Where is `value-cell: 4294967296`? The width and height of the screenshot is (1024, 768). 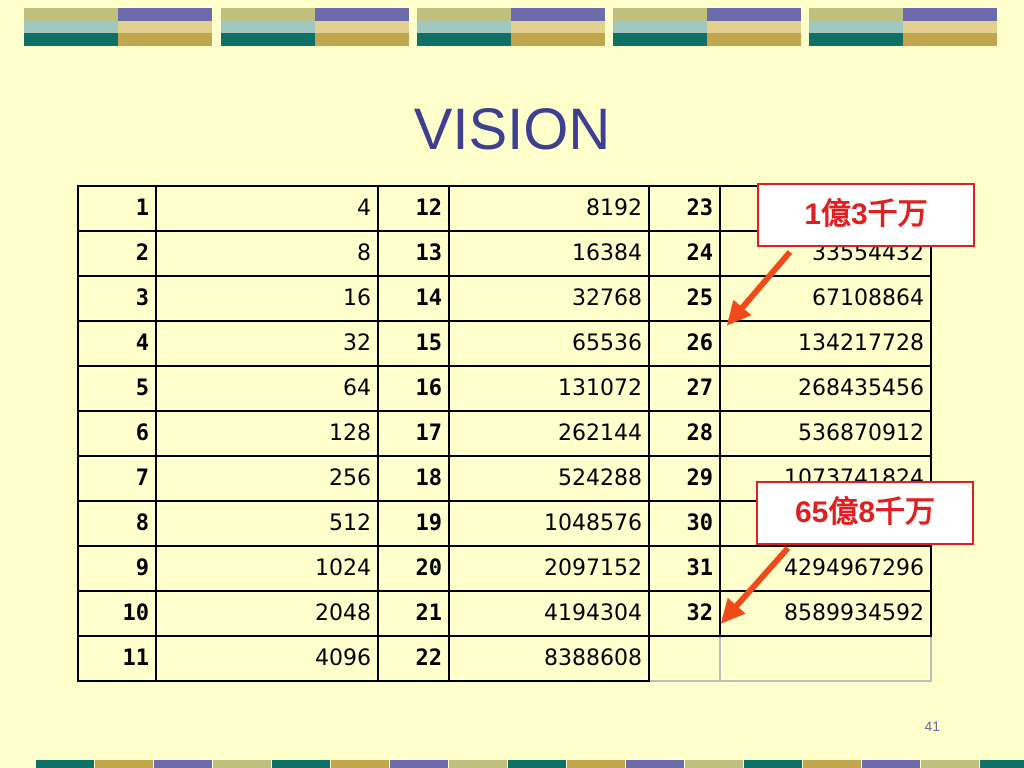 value-cell: 4294967296 is located at coordinates (825, 568).